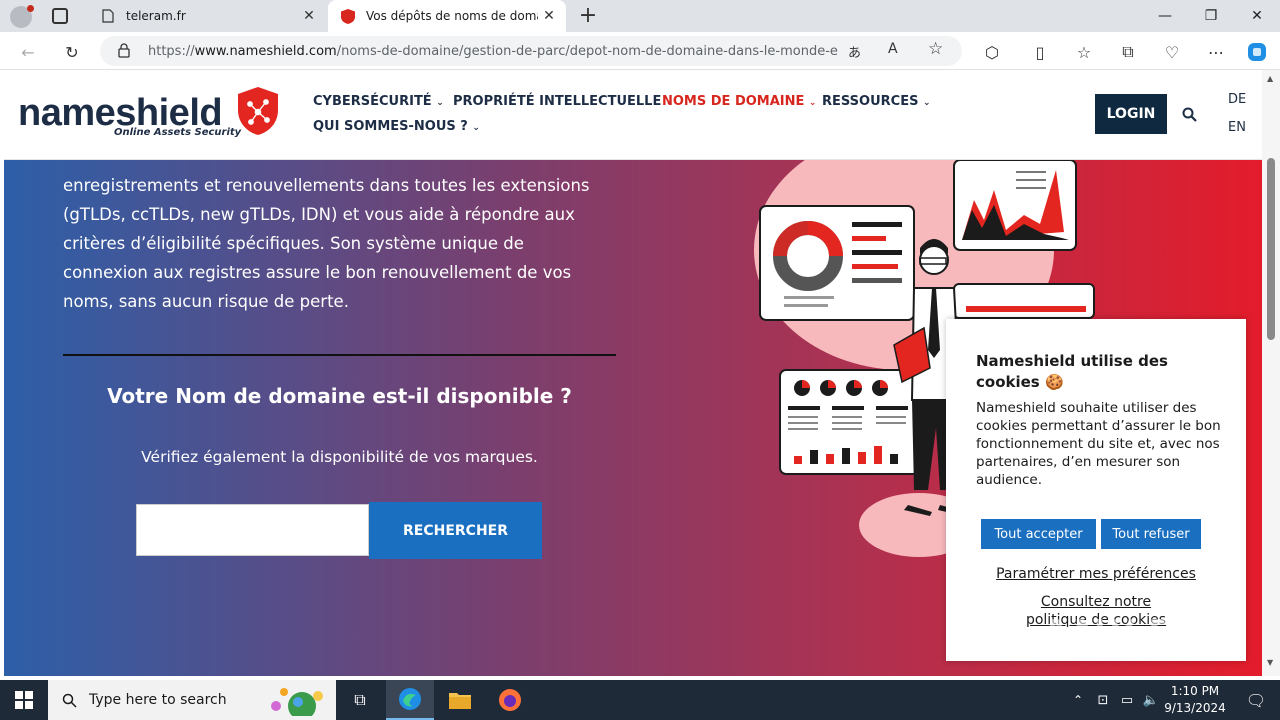  Describe the element at coordinates (67, 113) in the screenshot. I see `logo-text-name: name` at that location.